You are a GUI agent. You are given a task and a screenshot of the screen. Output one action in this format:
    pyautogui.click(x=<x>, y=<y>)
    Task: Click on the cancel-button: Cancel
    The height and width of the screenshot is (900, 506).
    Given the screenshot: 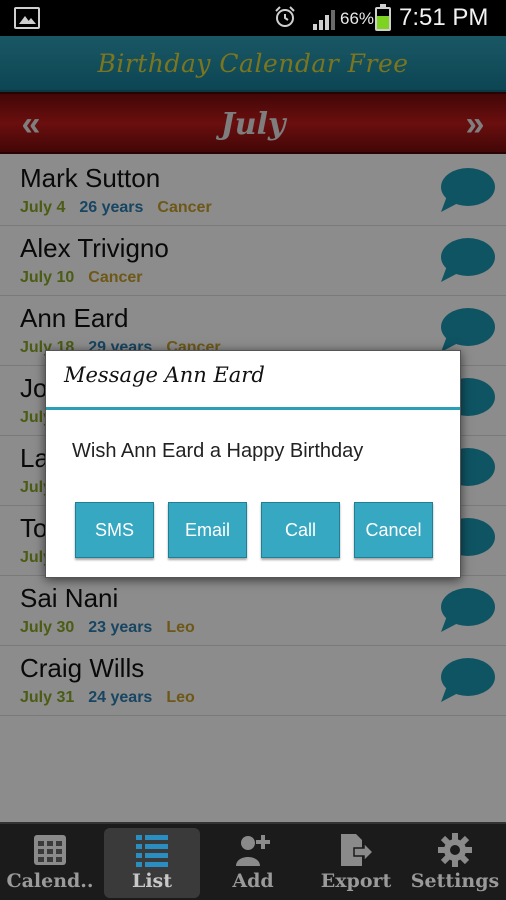 What is the action you would take?
    pyautogui.click(x=393, y=530)
    